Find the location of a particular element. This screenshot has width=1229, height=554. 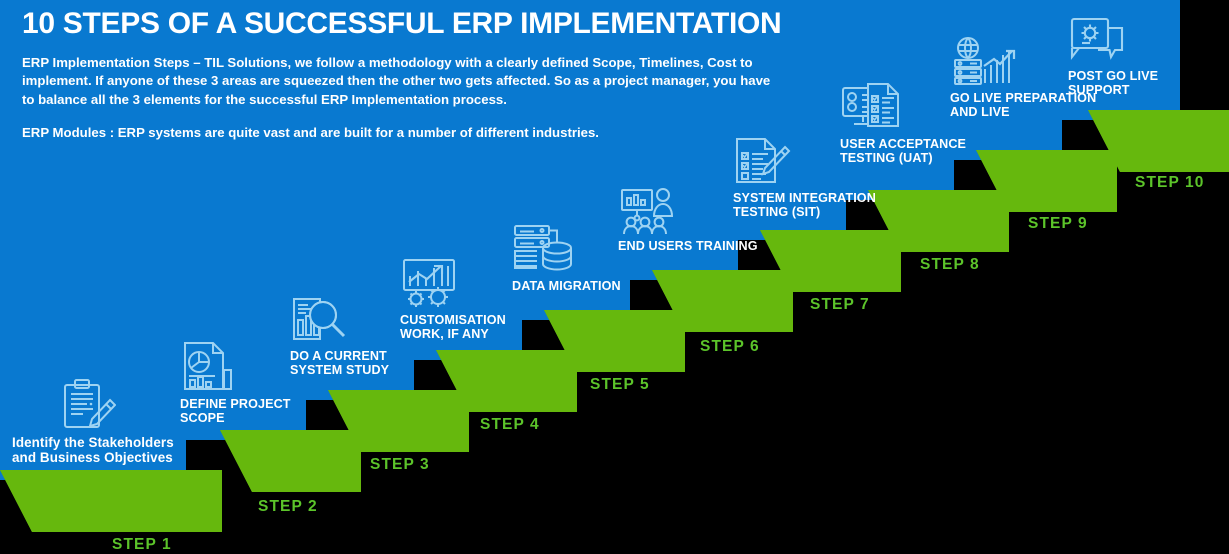

step-2-panel: DEFINE PROJECT SCOPE is located at coordinates (255, 382).